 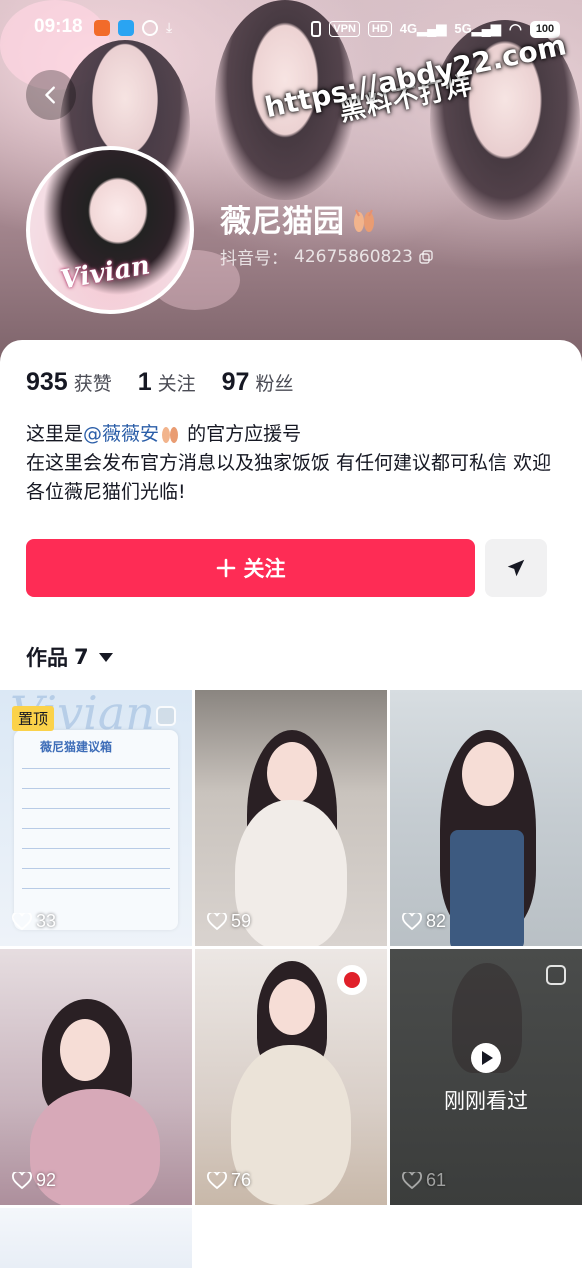 What do you see at coordinates (46, 1180) in the screenshot?
I see `likes-count: 92` at bounding box center [46, 1180].